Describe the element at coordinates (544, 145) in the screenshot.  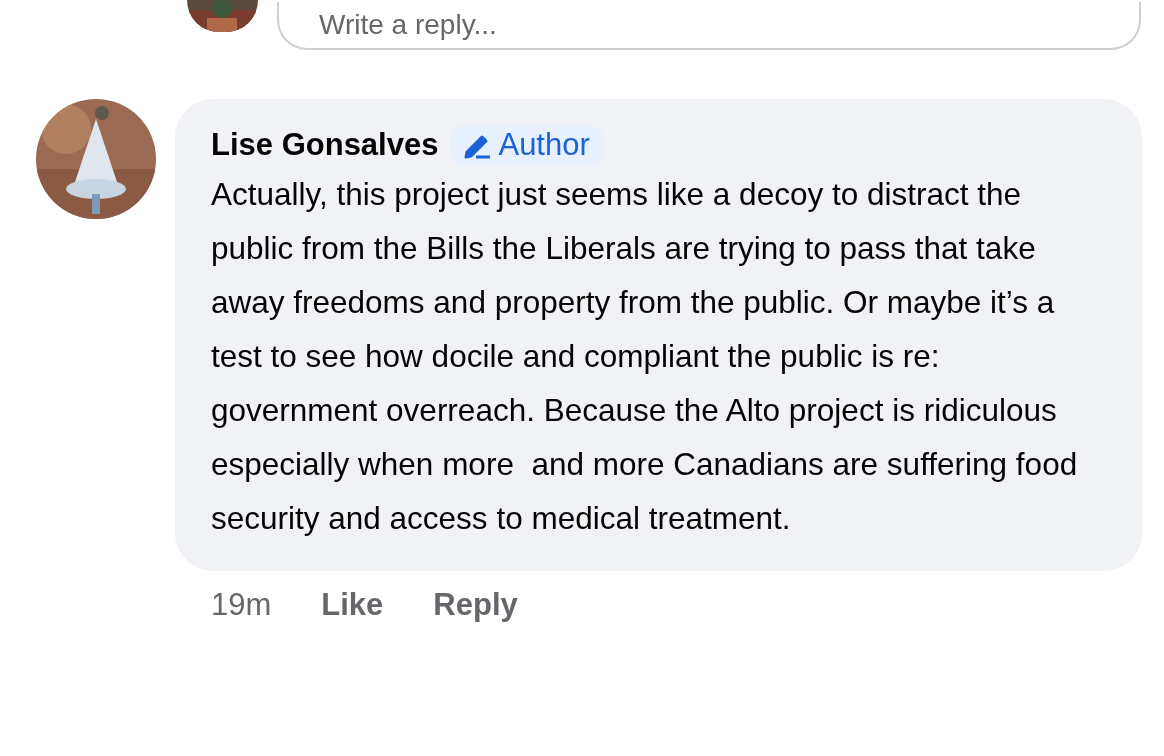
I see `badge-label: Author` at that location.